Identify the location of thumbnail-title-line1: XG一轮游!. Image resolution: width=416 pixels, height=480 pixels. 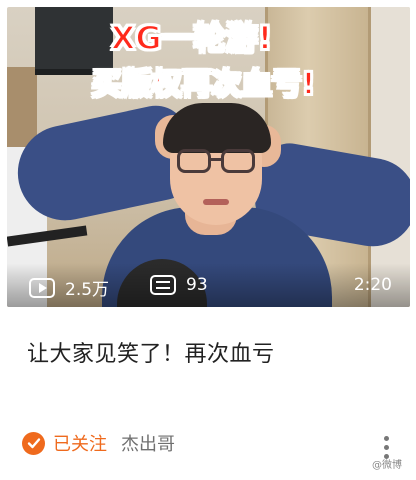
(192, 38).